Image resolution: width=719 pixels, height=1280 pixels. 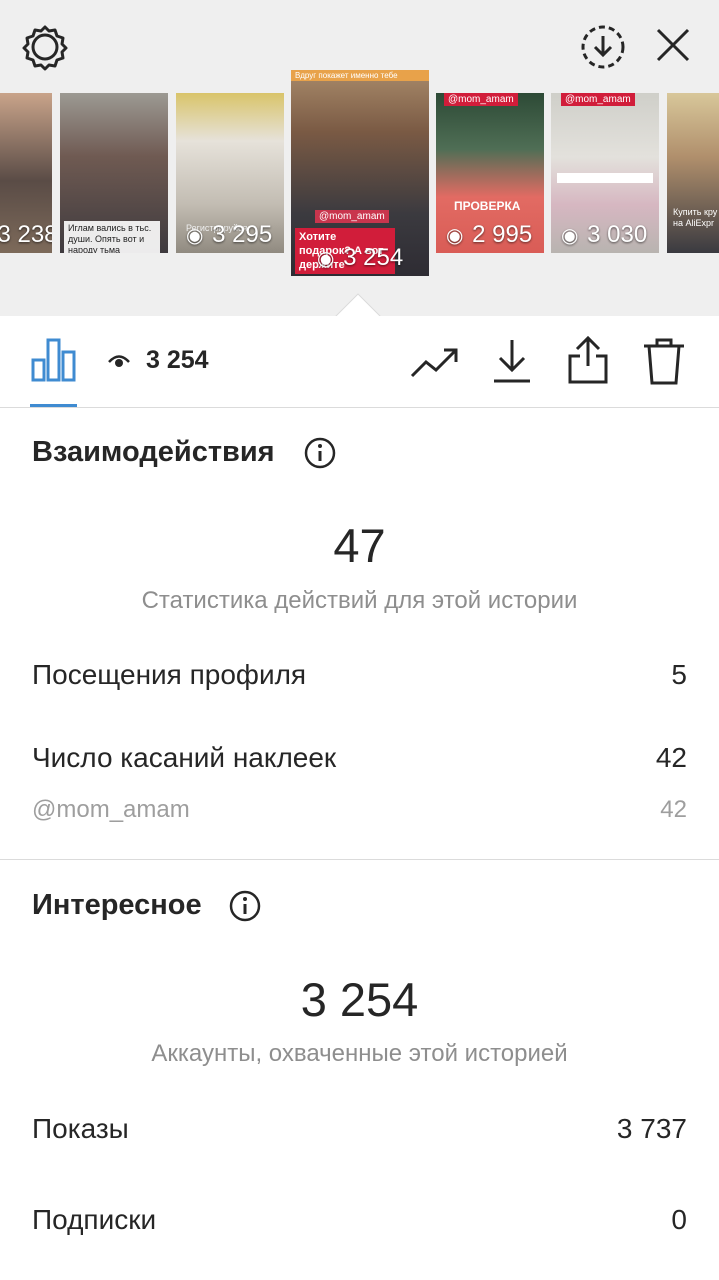 I want to click on profile-visits-value: 5, so click(x=679, y=674).